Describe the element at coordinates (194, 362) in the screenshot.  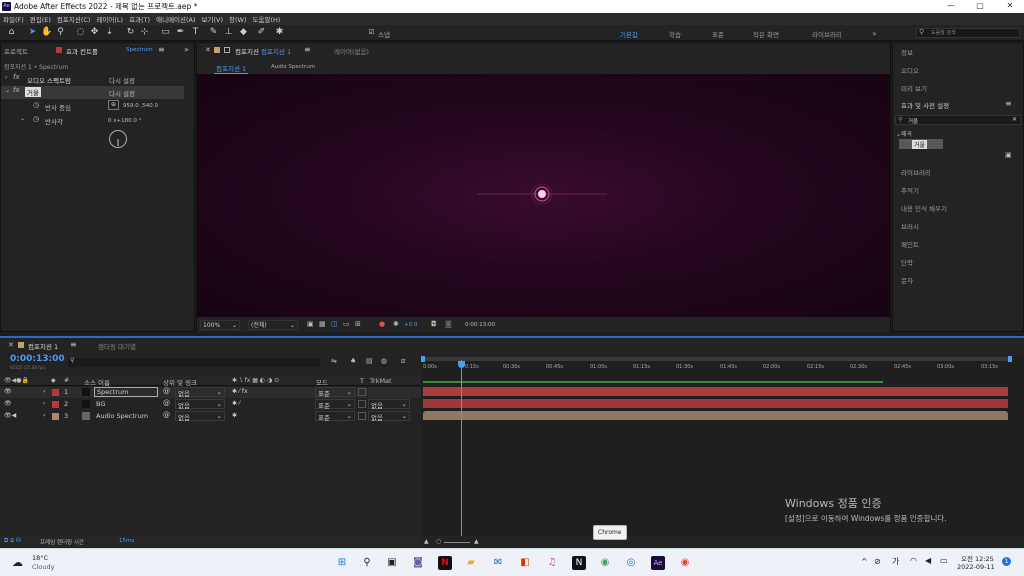
I see `timeline-search-input: ⚲` at that location.